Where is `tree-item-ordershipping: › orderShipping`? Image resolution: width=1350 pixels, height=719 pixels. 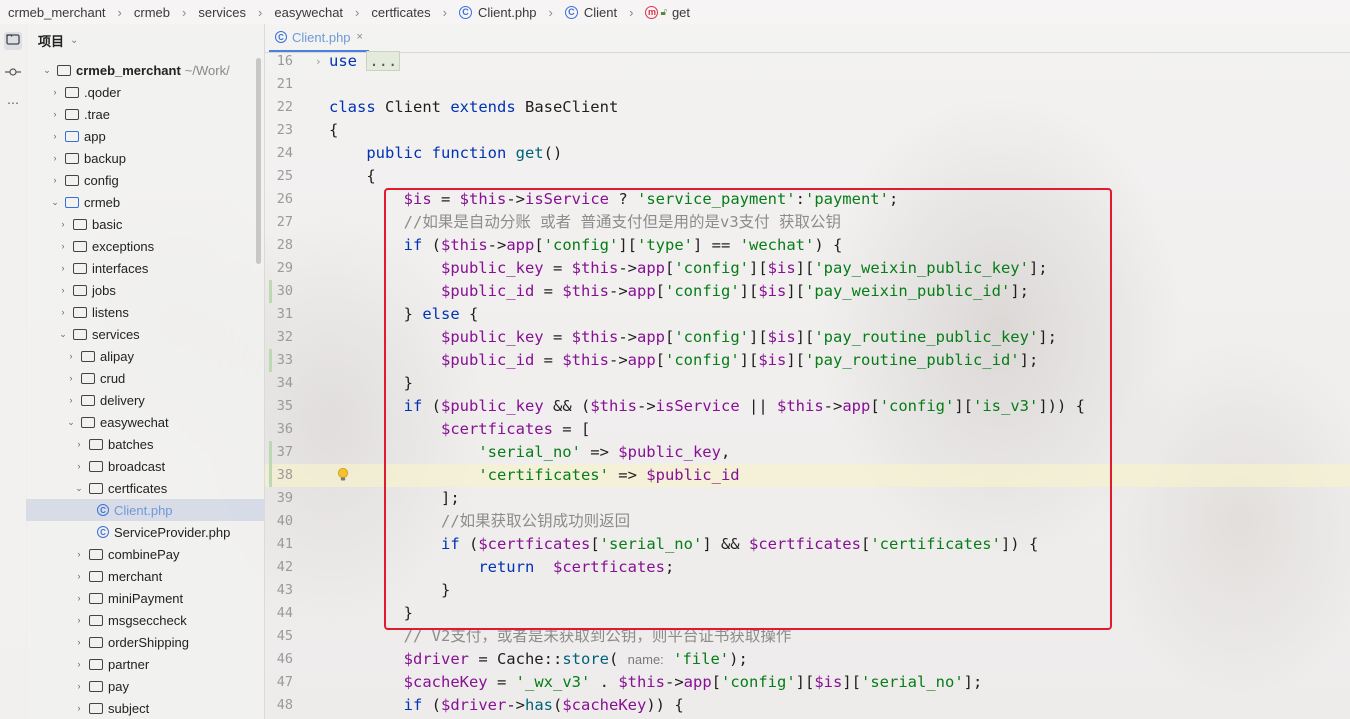
tree-item-ordershipping: › orderShipping is located at coordinates (145, 642).